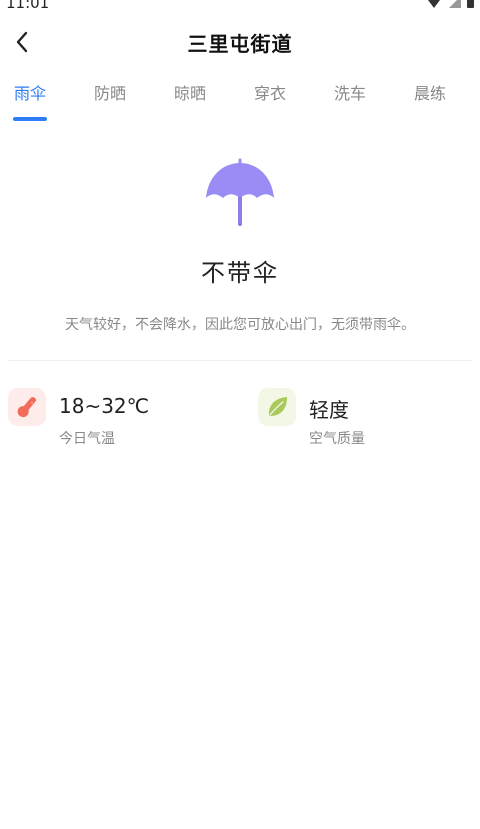  Describe the element at coordinates (30, 101) in the screenshot. I see `tab-umbrella: 雨伞` at that location.